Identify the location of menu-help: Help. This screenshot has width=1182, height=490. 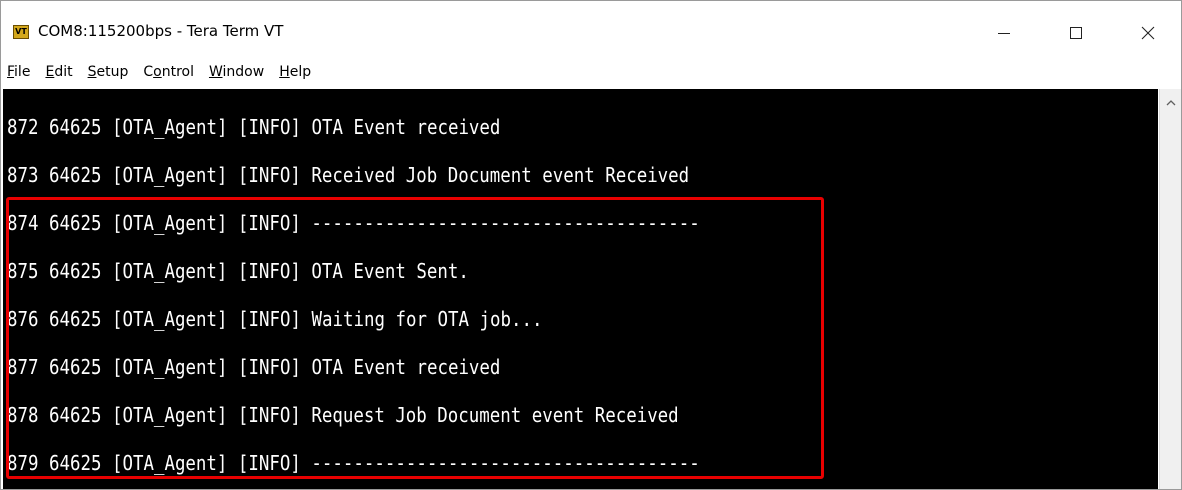
(295, 72).